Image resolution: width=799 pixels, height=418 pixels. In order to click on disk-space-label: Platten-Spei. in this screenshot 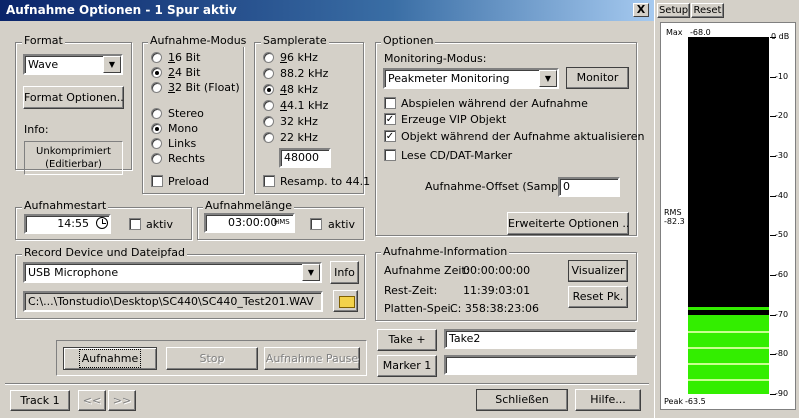, I will do `click(419, 308)`.